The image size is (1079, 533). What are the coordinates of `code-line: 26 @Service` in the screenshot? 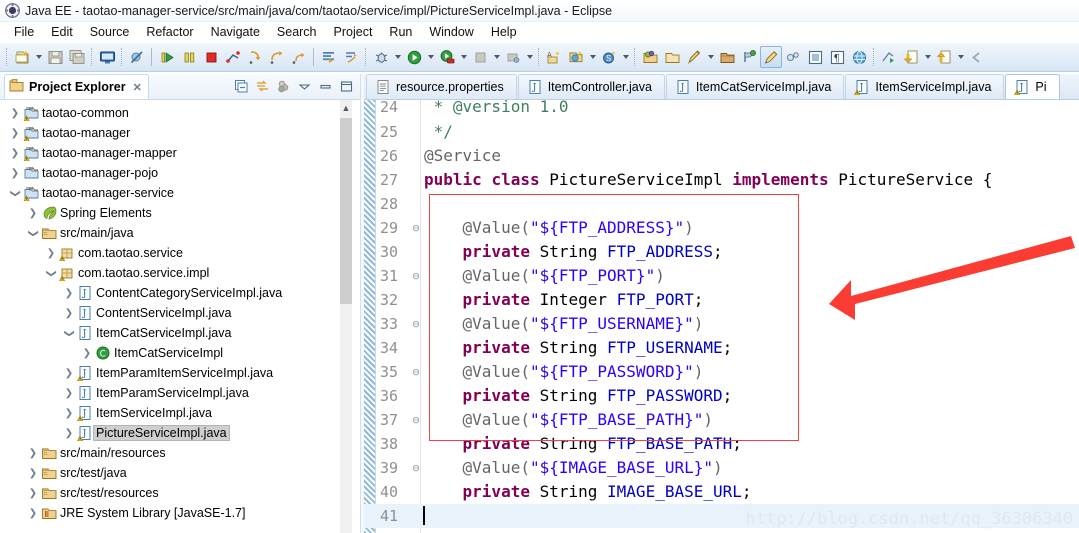 It's located at (721, 156).